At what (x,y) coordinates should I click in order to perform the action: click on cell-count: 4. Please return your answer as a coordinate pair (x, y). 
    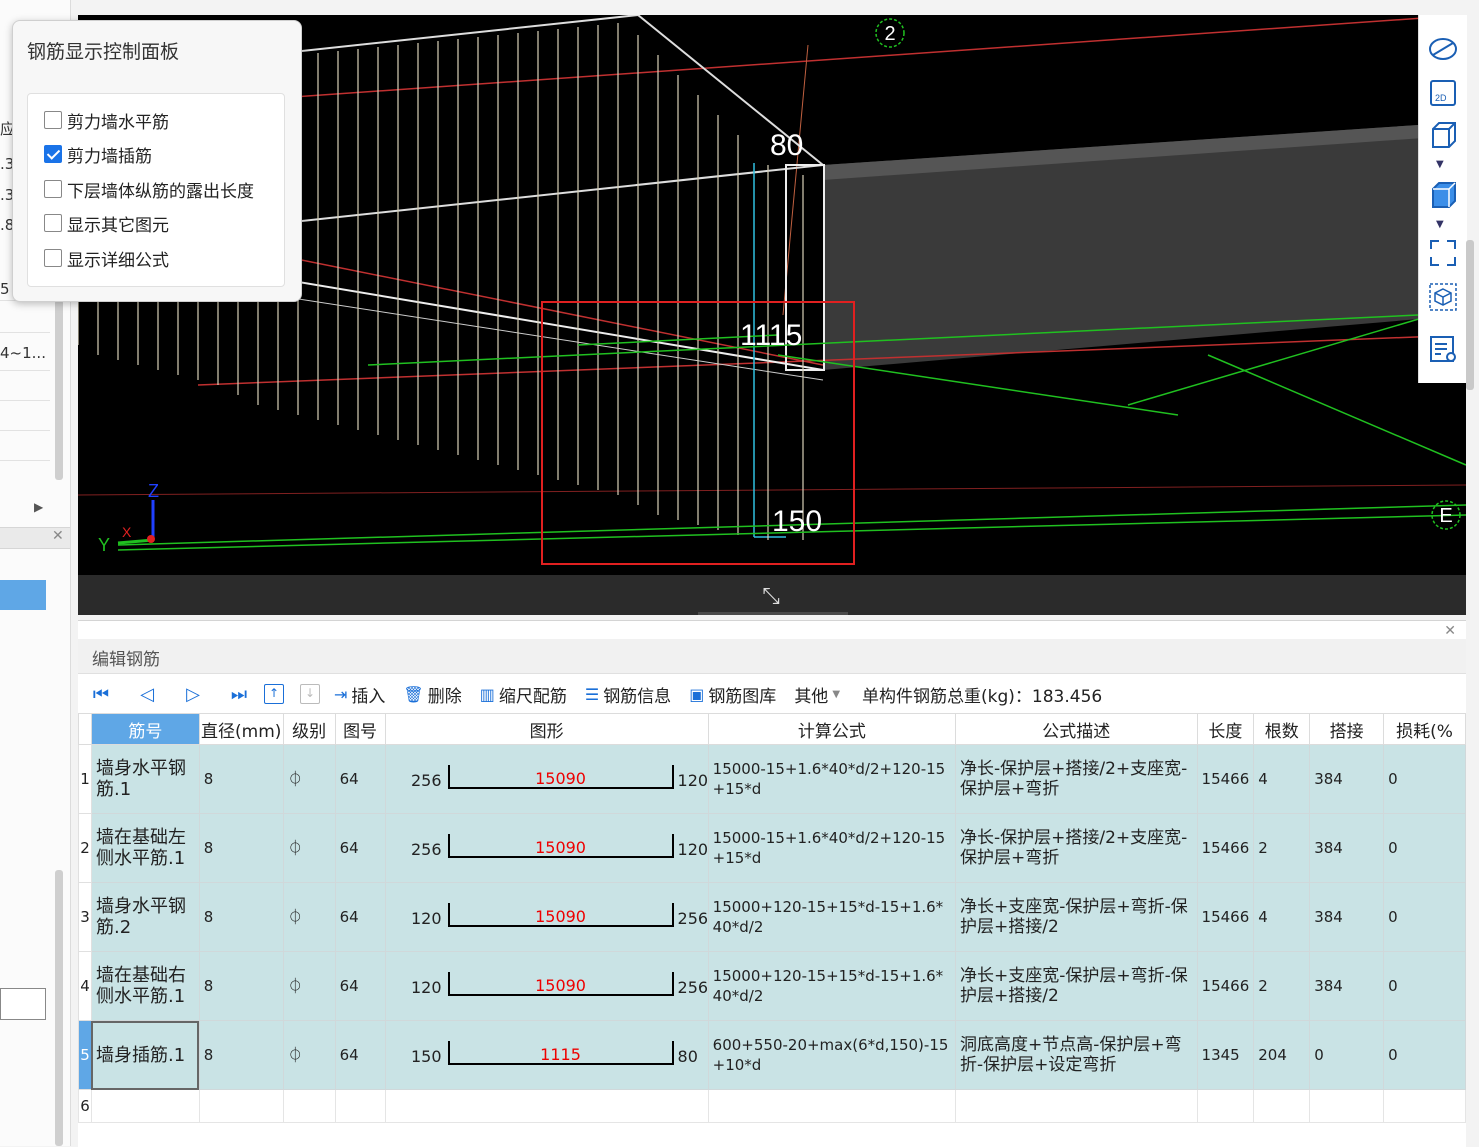
    Looking at the image, I should click on (1282, 917).